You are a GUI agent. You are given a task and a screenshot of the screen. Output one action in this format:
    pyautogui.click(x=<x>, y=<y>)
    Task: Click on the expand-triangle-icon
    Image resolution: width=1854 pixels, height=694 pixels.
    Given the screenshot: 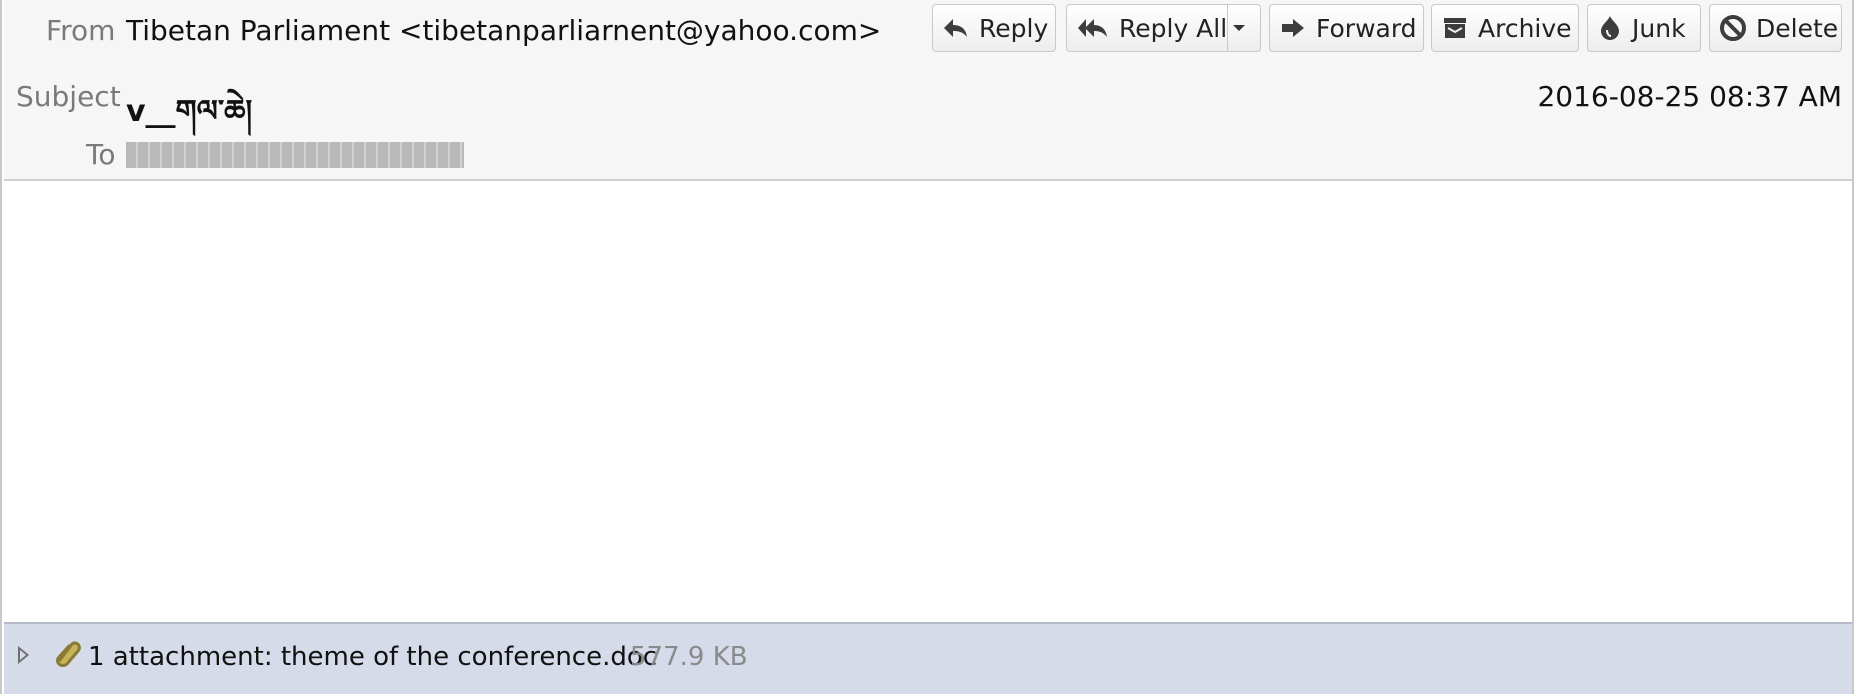 What is the action you would take?
    pyautogui.click(x=23, y=655)
    